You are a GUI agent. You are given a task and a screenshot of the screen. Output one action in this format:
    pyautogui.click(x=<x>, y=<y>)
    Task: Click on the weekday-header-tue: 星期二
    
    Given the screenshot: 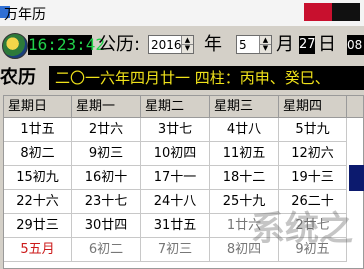 What is the action you would take?
    pyautogui.click(x=175, y=107)
    